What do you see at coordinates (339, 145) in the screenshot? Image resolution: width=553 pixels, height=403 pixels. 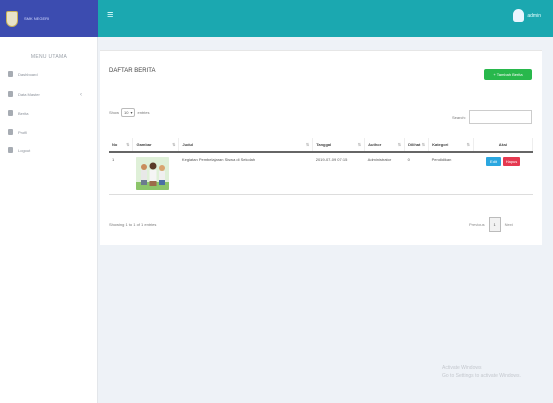 I see `column-header-tanggal: Tanggal ⇅` at bounding box center [339, 145].